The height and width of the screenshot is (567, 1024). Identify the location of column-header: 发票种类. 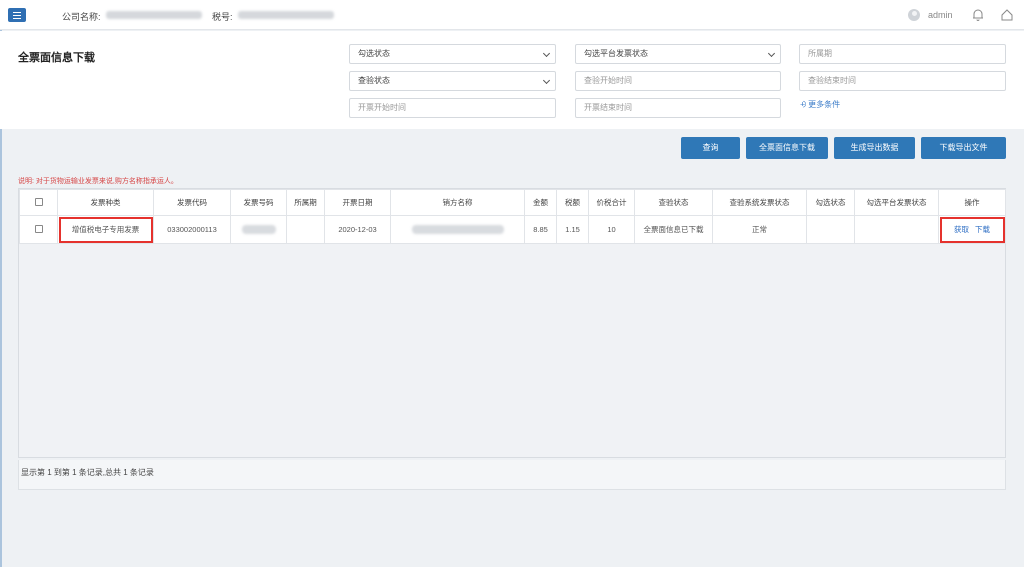
(105, 202).